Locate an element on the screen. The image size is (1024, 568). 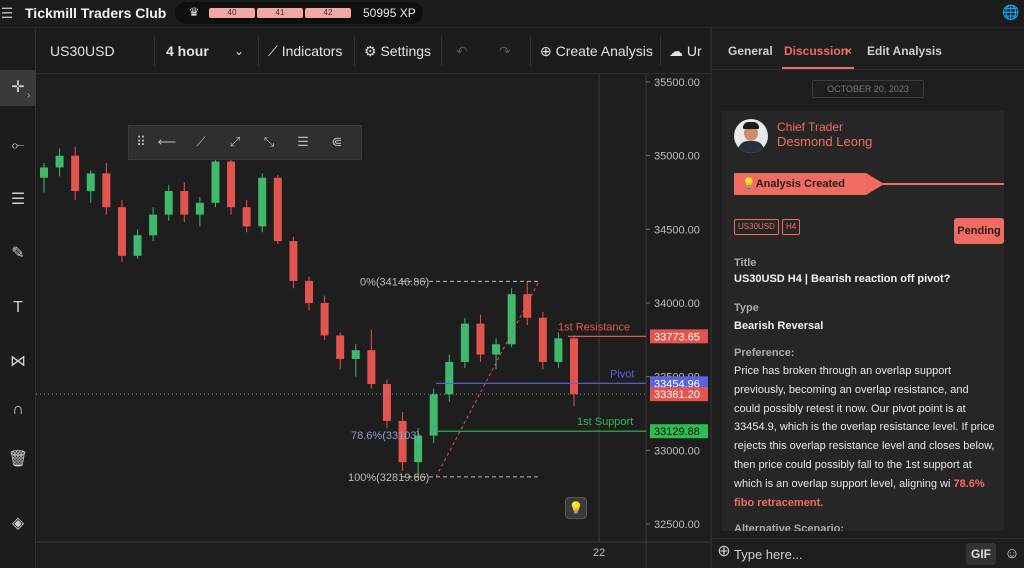
xp-level-segment: 40 is located at coordinates (232, 13).